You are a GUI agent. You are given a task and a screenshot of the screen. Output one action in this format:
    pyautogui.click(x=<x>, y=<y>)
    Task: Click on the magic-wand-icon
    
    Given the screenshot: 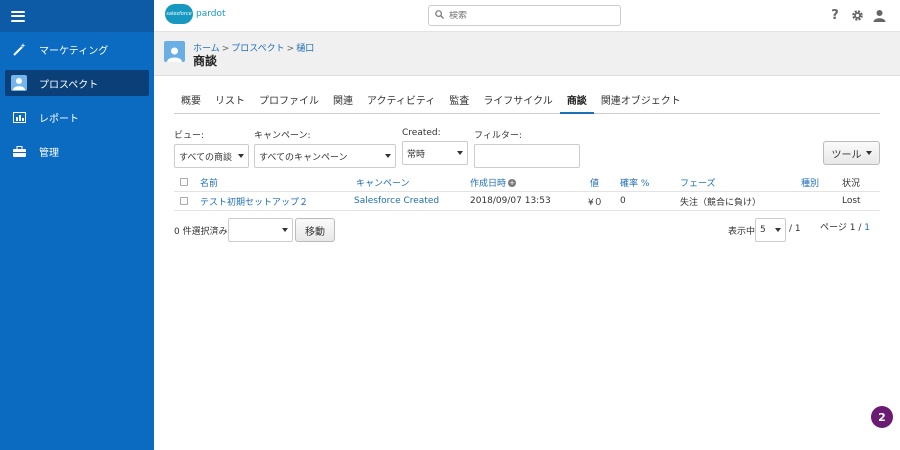 What is the action you would take?
    pyautogui.click(x=19, y=49)
    